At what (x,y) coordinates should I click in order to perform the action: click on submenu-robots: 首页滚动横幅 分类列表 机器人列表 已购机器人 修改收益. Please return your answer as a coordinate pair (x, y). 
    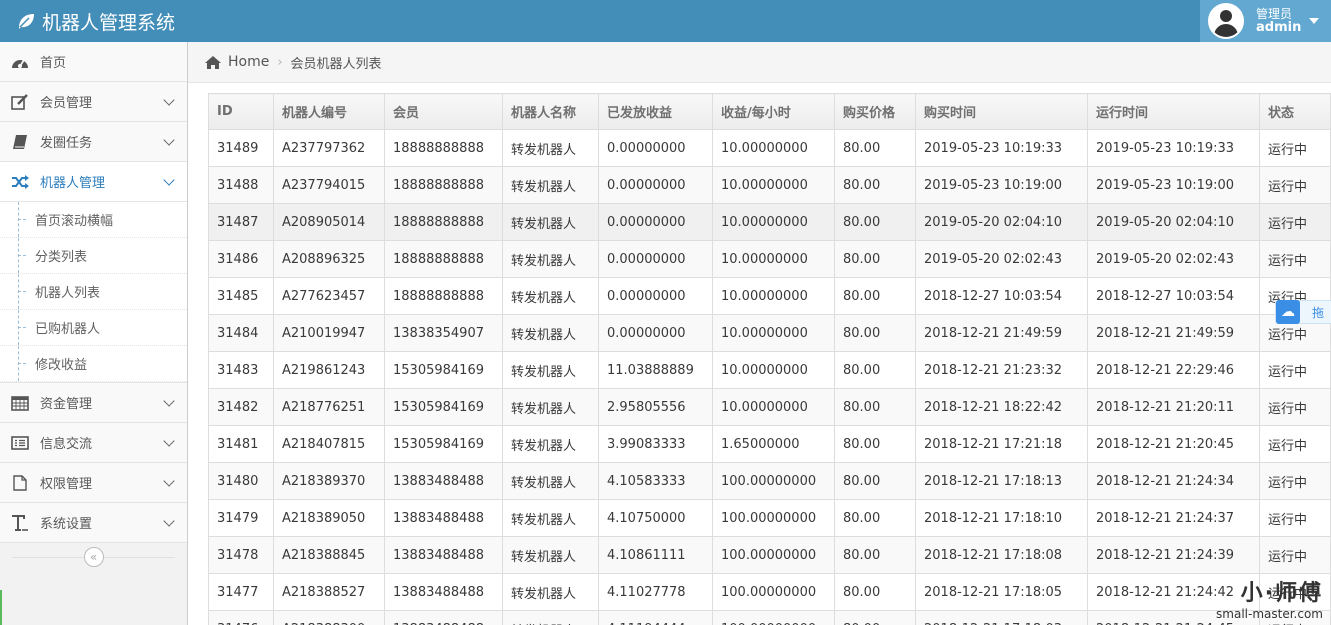
    Looking at the image, I should click on (93, 292).